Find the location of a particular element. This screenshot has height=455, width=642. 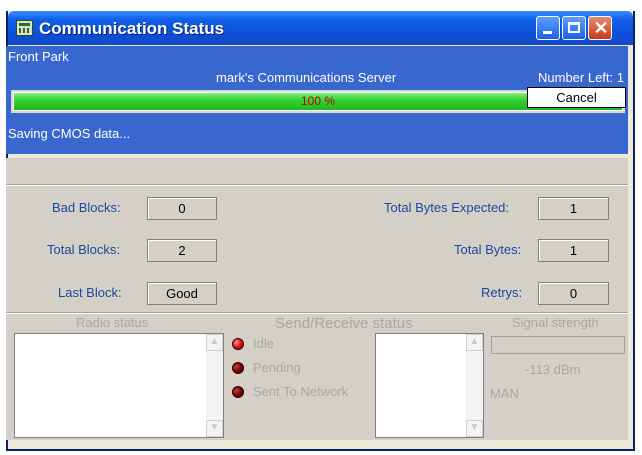

bad-blocks-value: 0 is located at coordinates (182, 208).